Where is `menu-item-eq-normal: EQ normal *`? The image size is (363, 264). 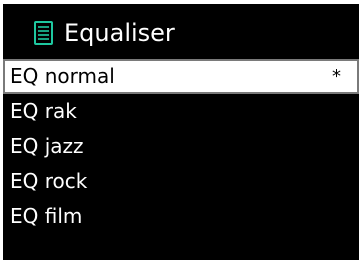 menu-item-eq-normal: EQ normal * is located at coordinates (181, 76).